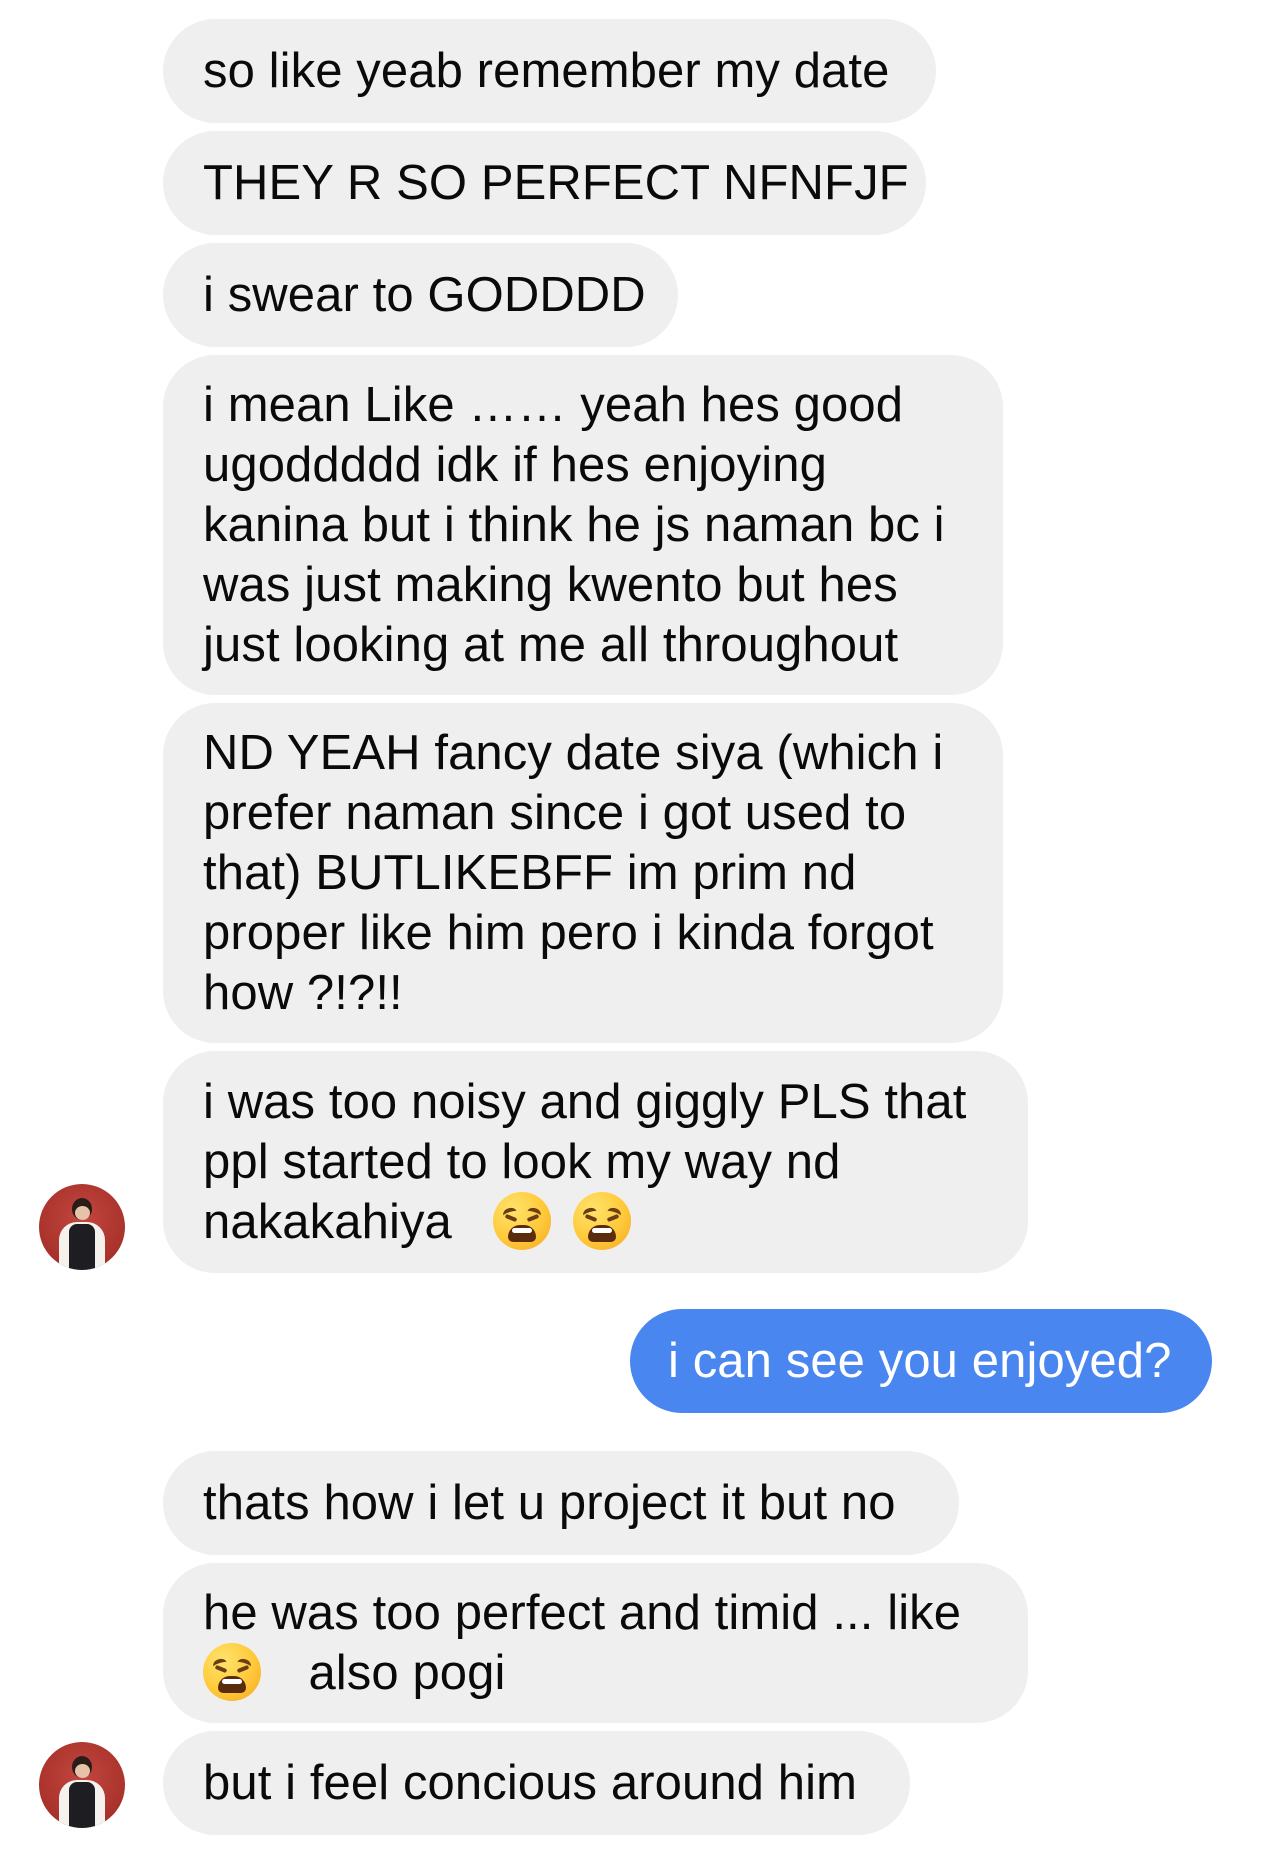 The image size is (1284, 1867). I want to click on message-line-with-emoji: nakakahiya, so click(595, 1222).